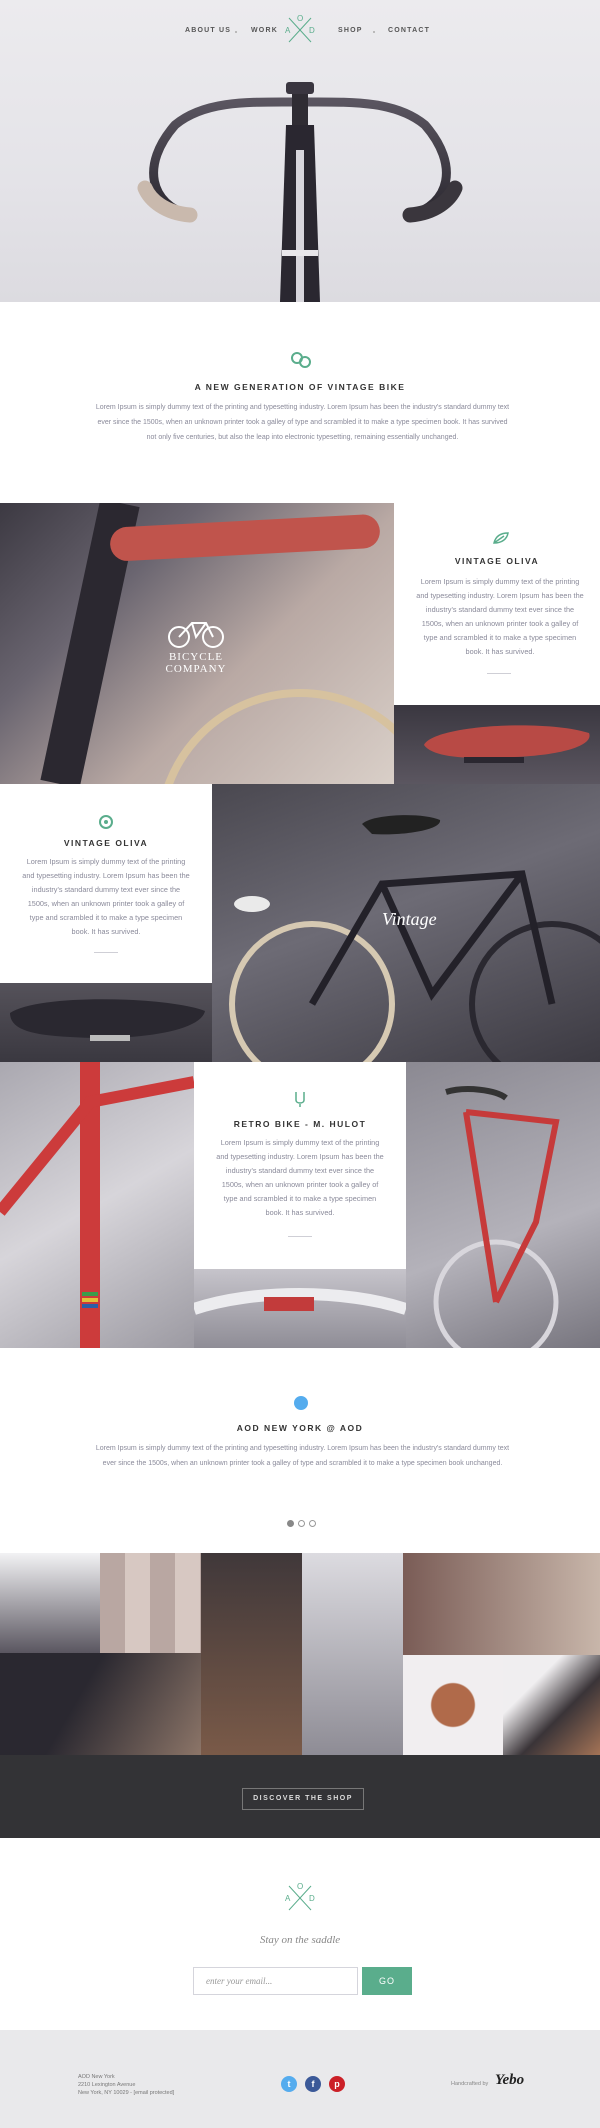  Describe the element at coordinates (337, 2084) in the screenshot. I see `pinterest-social-icon: p` at that location.